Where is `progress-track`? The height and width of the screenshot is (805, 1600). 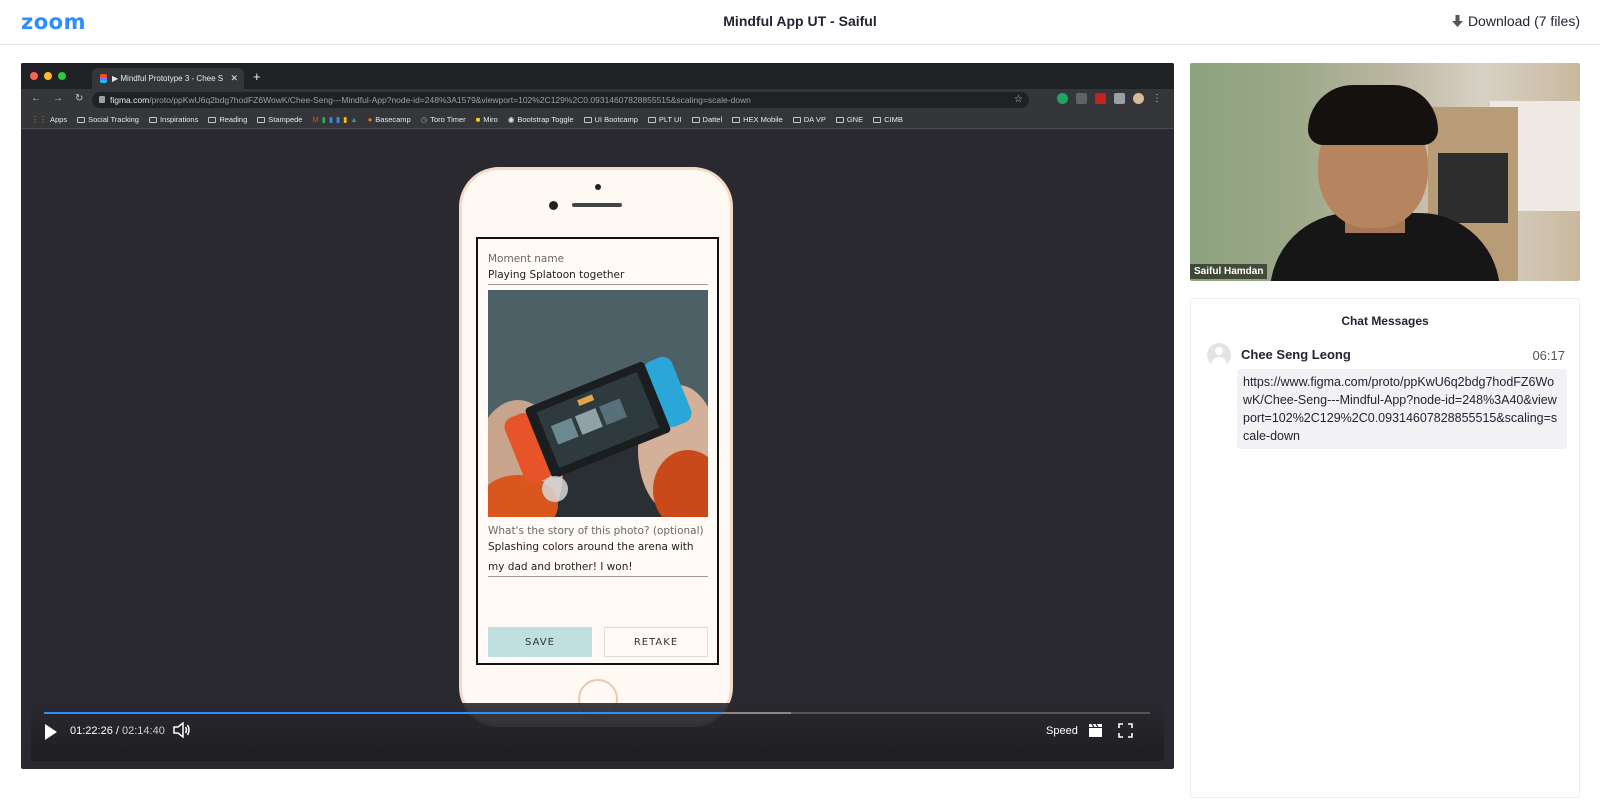 progress-track is located at coordinates (597, 713).